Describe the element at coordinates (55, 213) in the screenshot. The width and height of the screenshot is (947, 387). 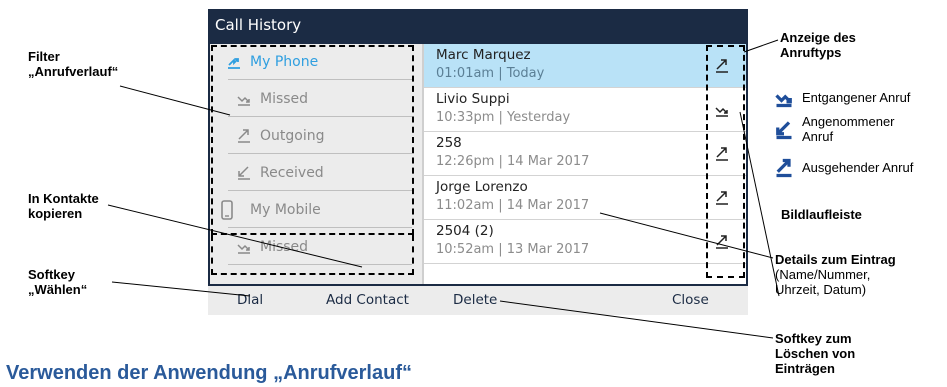
I see `callout-text: kopieren` at that location.